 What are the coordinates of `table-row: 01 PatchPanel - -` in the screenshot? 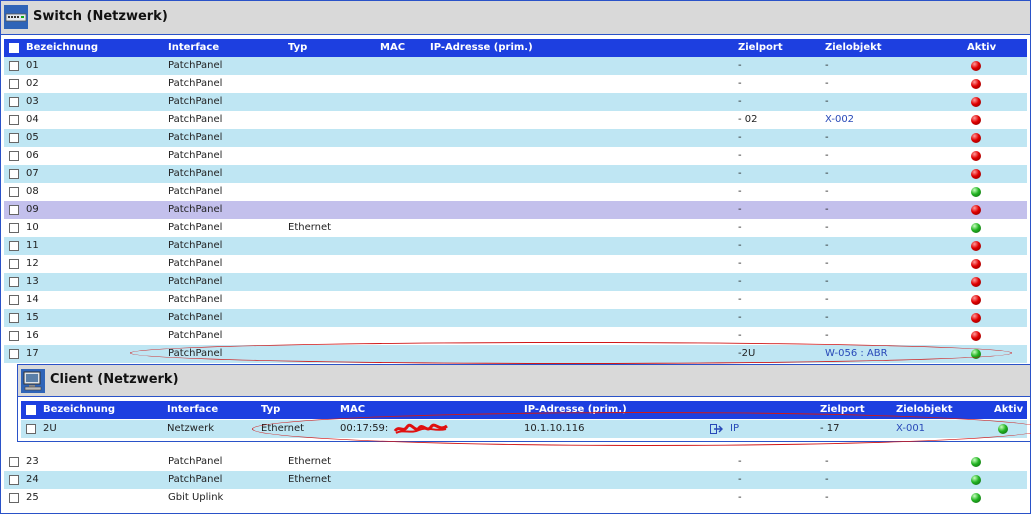 It's located at (515, 66).